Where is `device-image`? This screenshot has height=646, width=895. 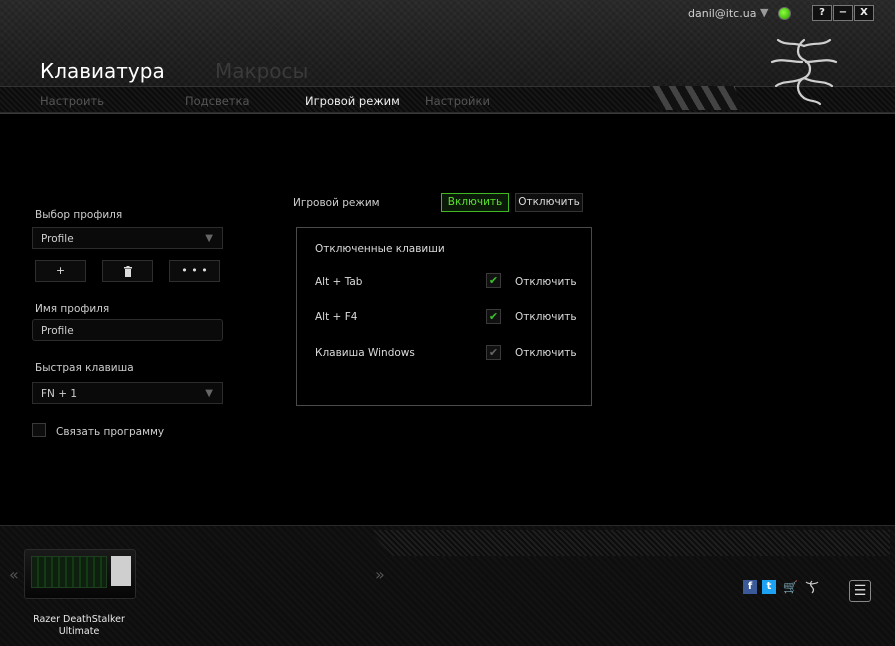
device-image is located at coordinates (80, 574).